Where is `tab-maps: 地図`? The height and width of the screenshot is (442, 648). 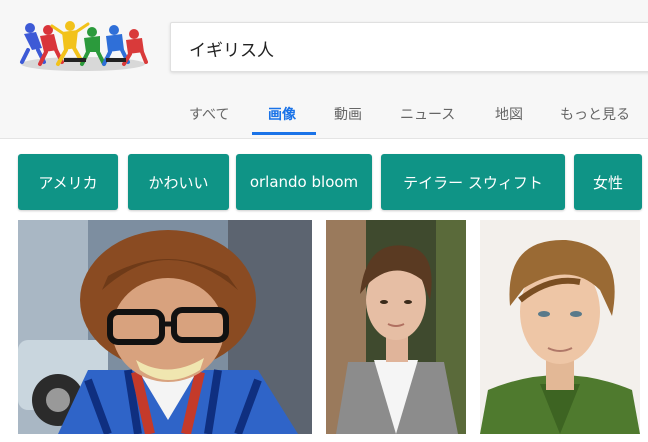
tab-maps: 地図 is located at coordinates (509, 114).